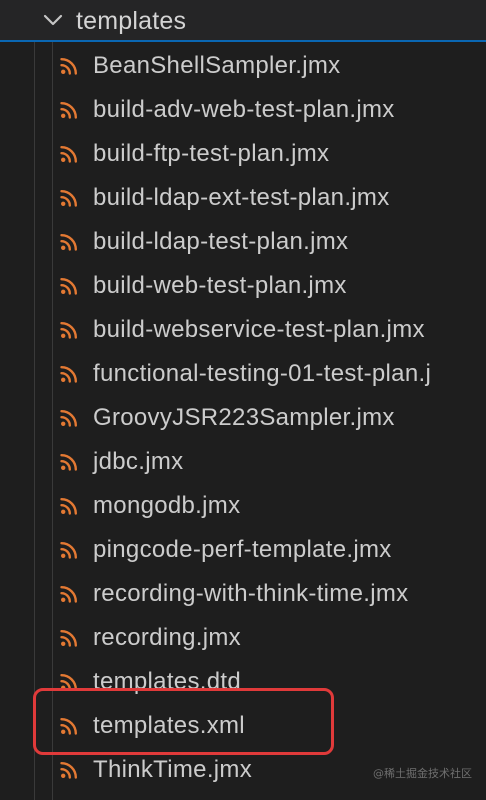  Describe the element at coordinates (167, 505) in the screenshot. I see `file-name: mongodb.jmx` at that location.